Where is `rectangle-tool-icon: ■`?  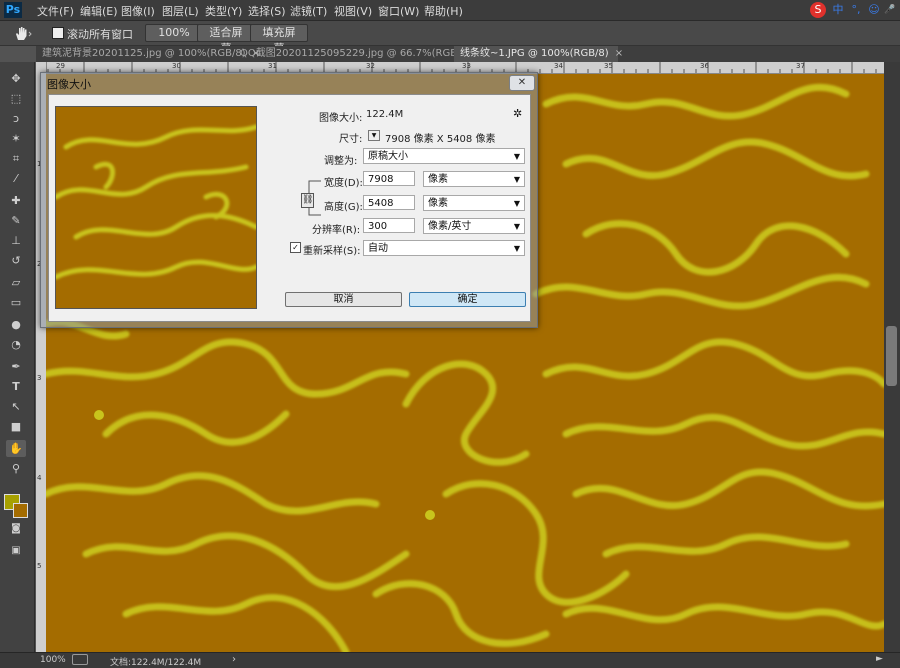
rectangle-tool-icon: ■ is located at coordinates (16, 426).